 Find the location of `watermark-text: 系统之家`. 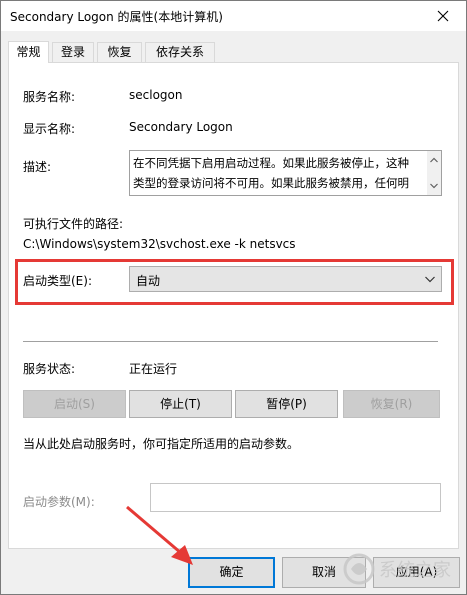

watermark-text: 系统之家 is located at coordinates (415, 570).